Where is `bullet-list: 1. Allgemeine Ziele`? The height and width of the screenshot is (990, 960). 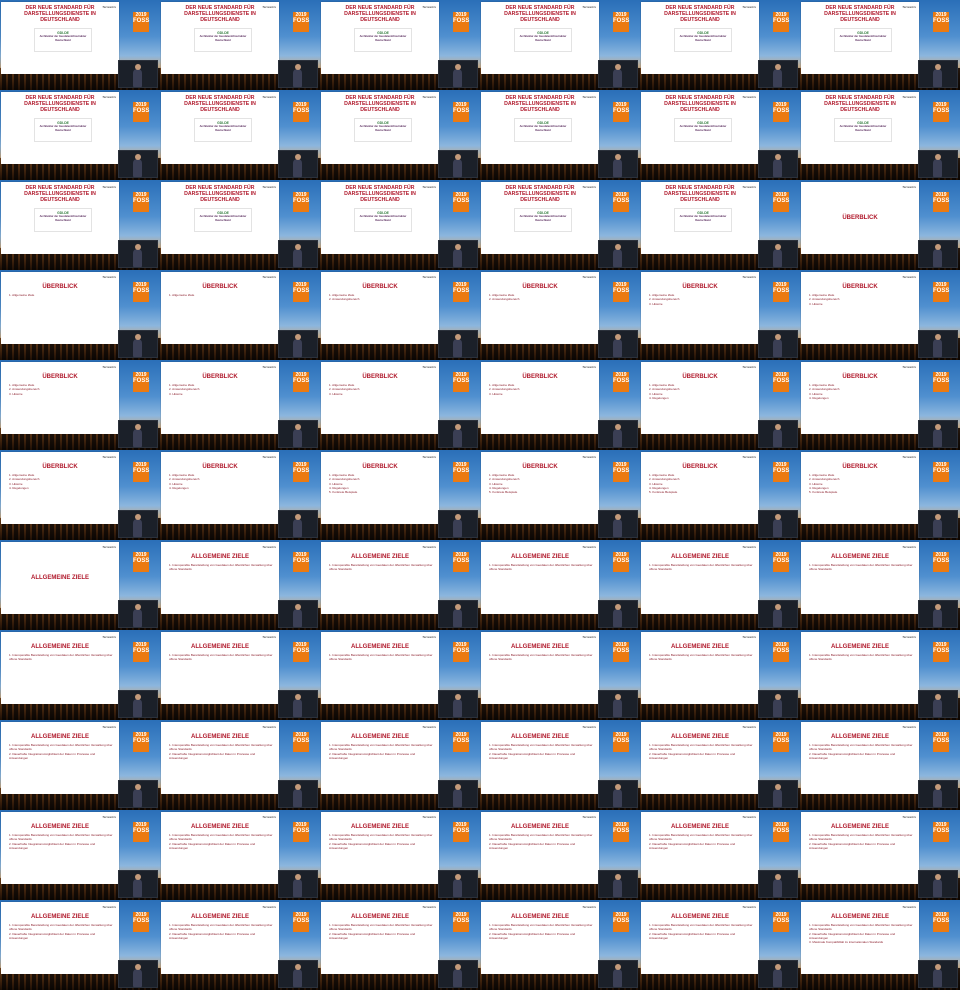 bullet-list: 1. Allgemeine Ziele is located at coordinates (221, 295).